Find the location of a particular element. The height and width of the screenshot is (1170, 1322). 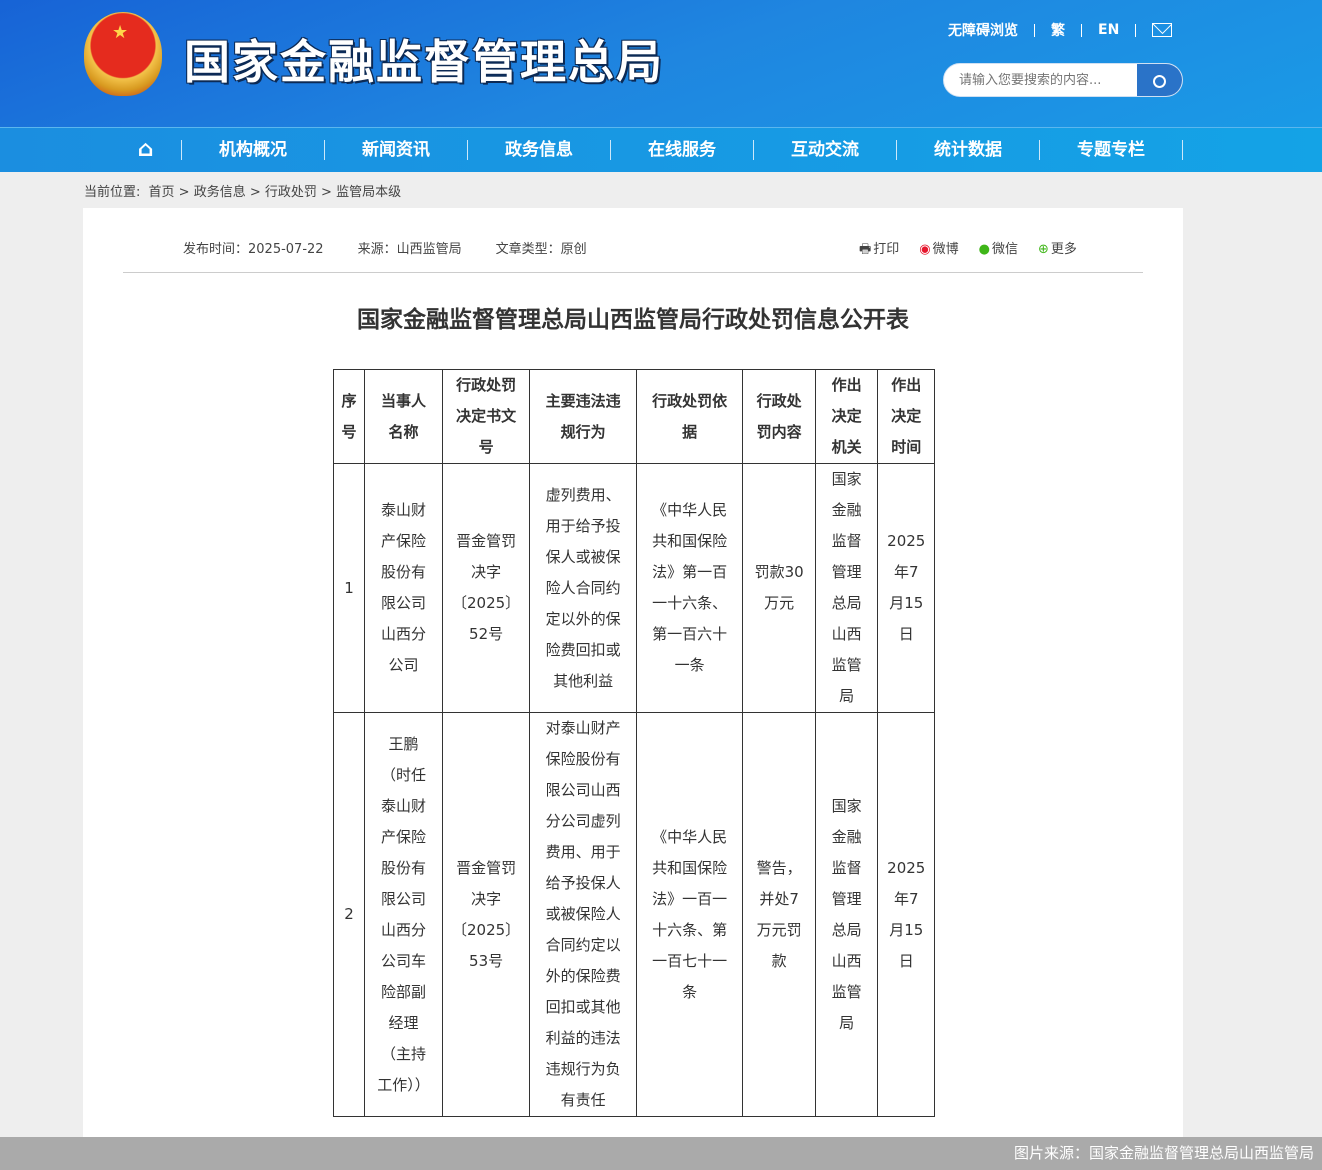

source: 来源：山西监管局 is located at coordinates (409, 249).